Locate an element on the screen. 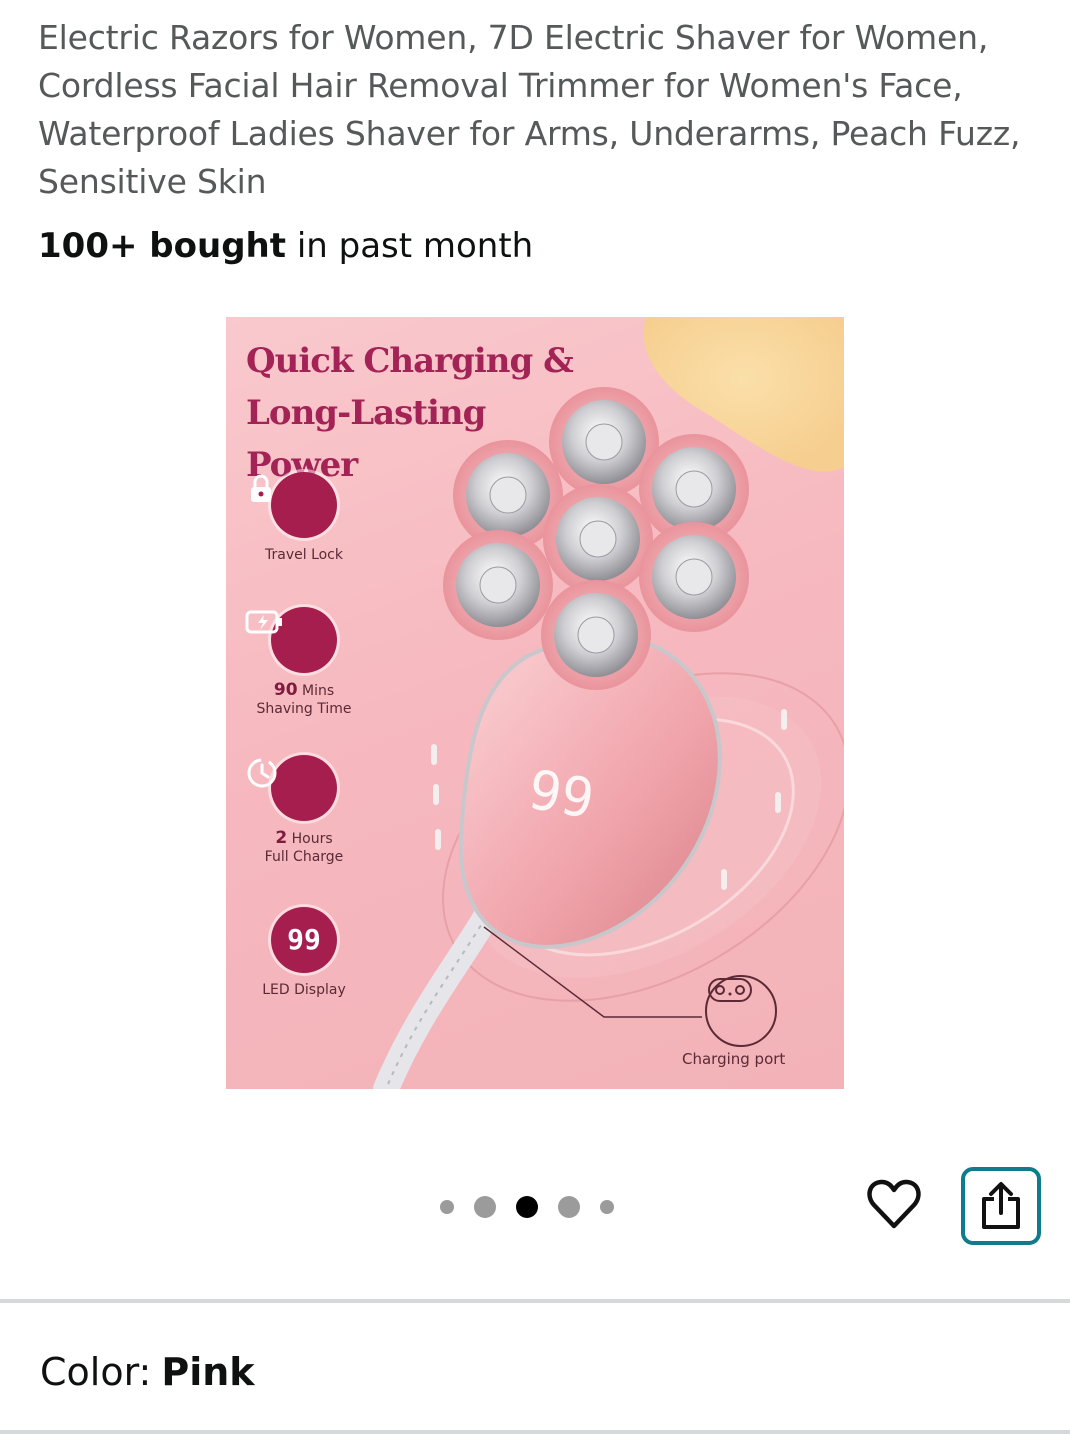 The image size is (1070, 1440). bought-count: 100+ bought in past month is located at coordinates (285, 246).